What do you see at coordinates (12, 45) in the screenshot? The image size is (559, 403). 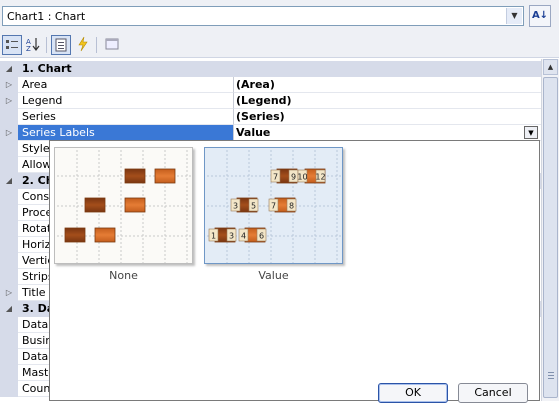 I see `categorized-icon` at bounding box center [12, 45].